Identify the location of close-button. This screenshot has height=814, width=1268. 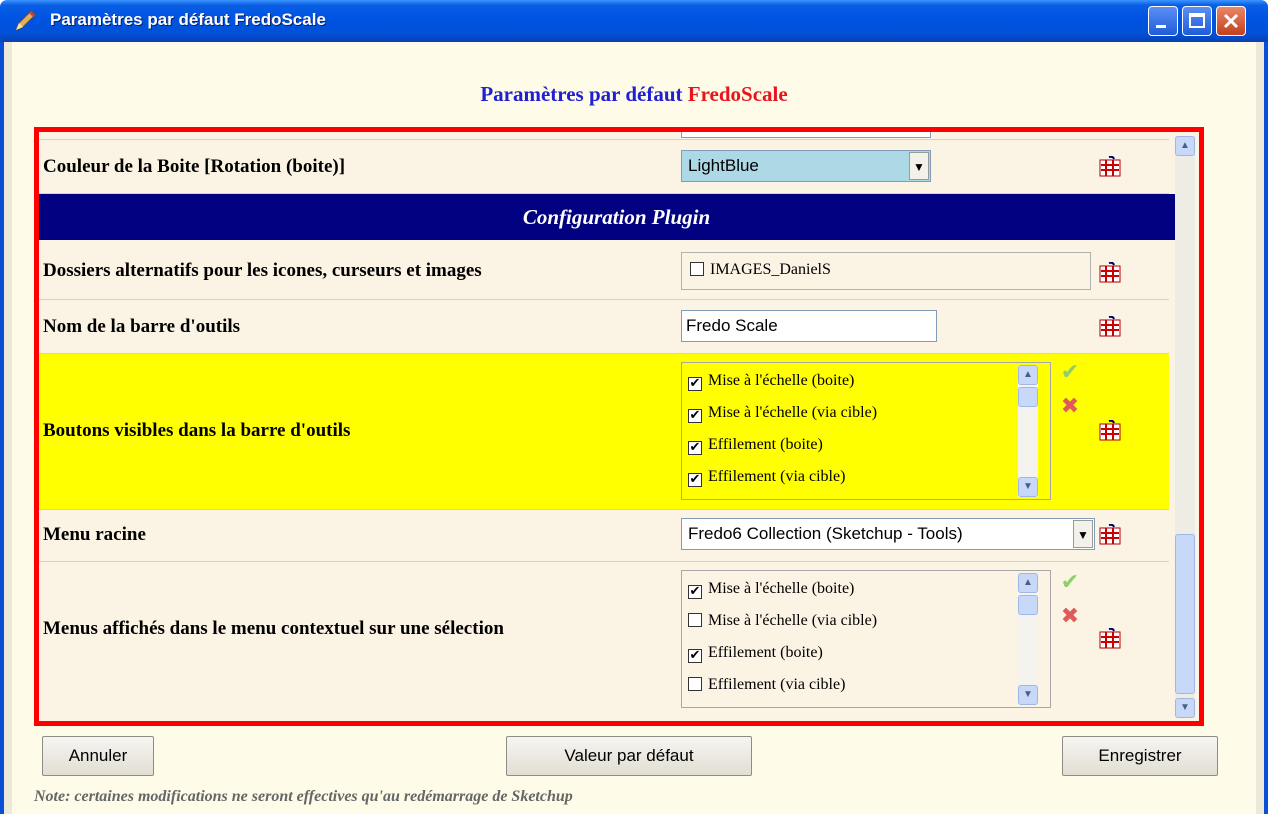
(1231, 21).